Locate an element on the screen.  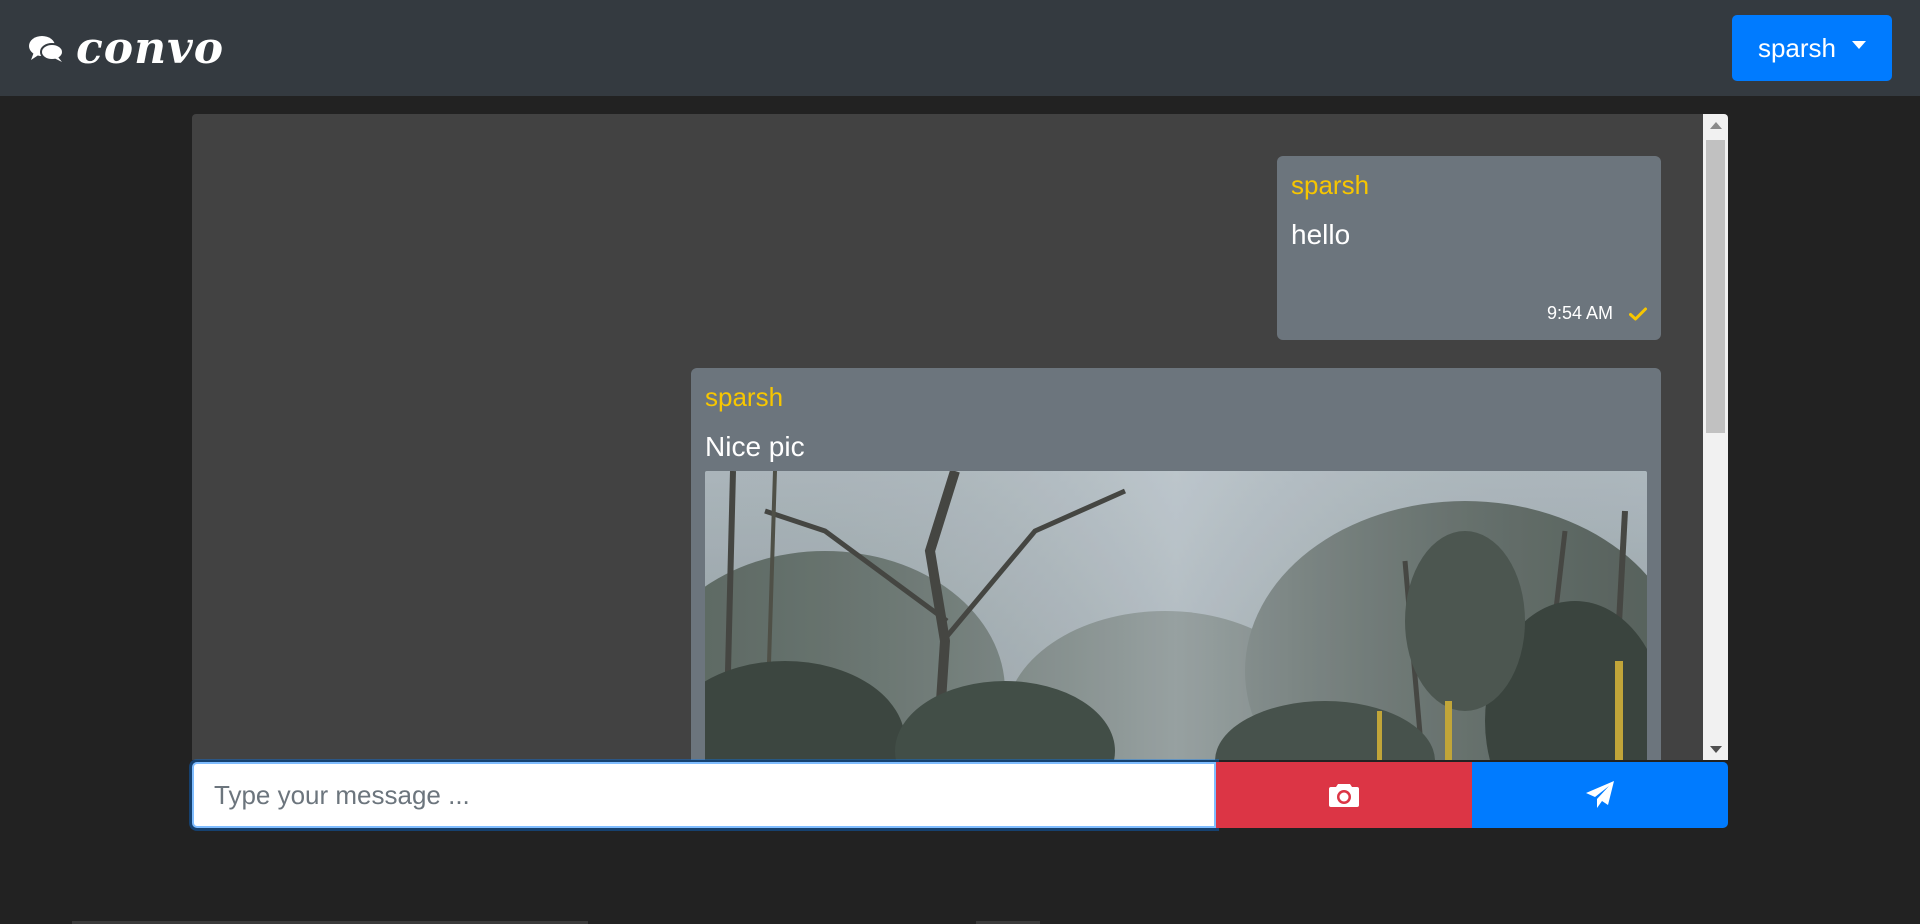
send-button is located at coordinates (1600, 795).